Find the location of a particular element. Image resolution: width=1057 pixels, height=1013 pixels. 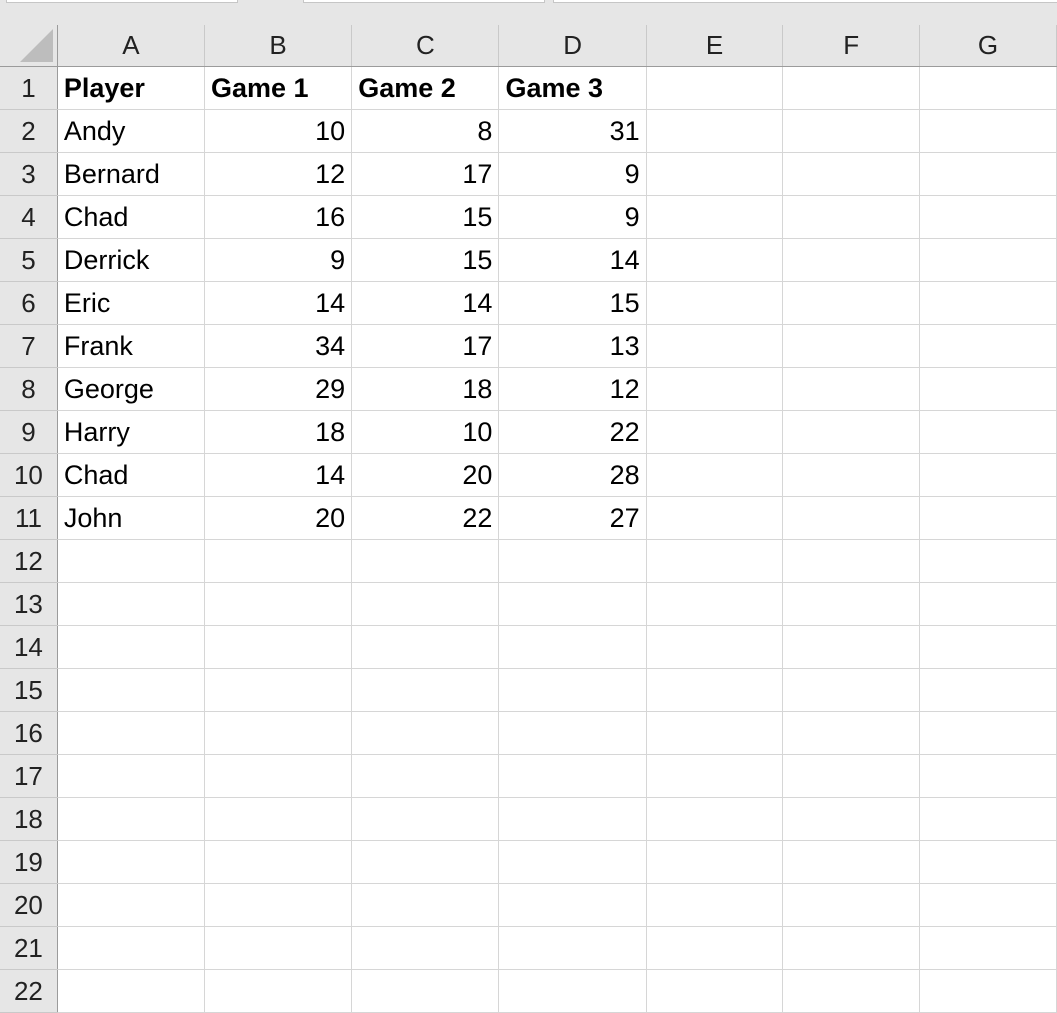

cell-c10: 20 is located at coordinates (425, 475).